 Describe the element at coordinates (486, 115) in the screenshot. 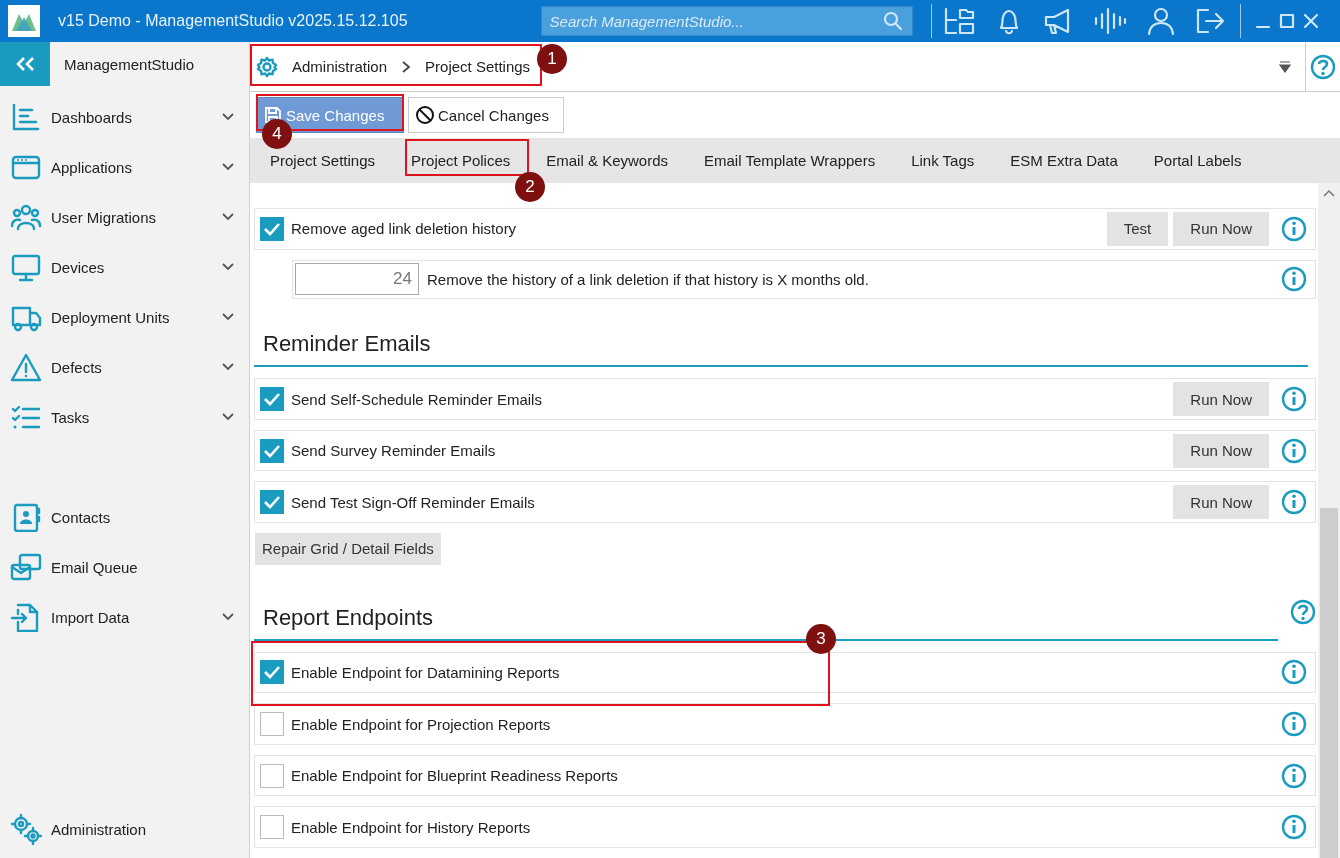

I see `cancel-button: Cancel Changes` at that location.